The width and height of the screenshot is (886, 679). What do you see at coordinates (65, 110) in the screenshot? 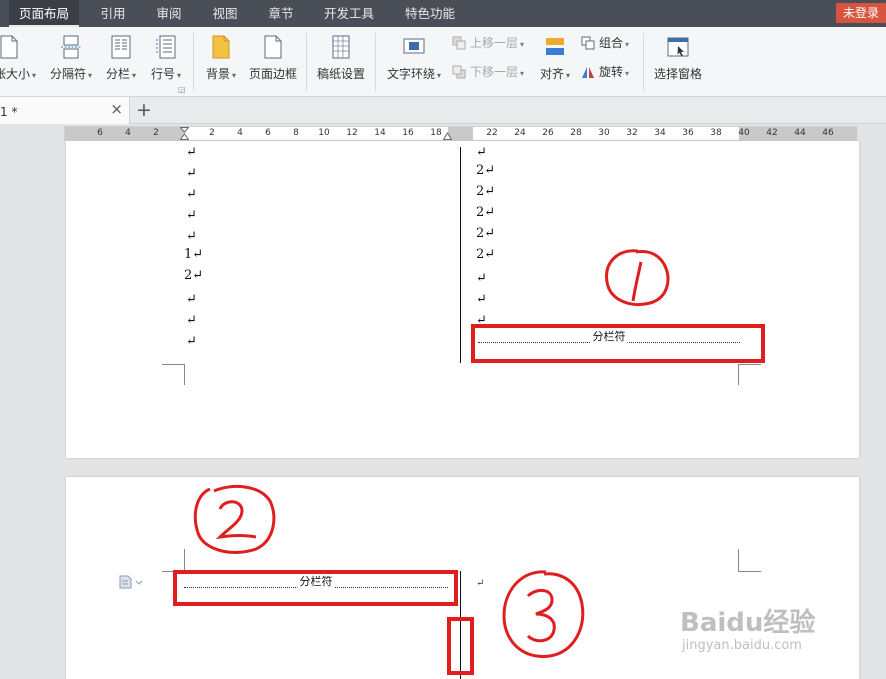
I see `document-tab: 档1 * ×` at bounding box center [65, 110].